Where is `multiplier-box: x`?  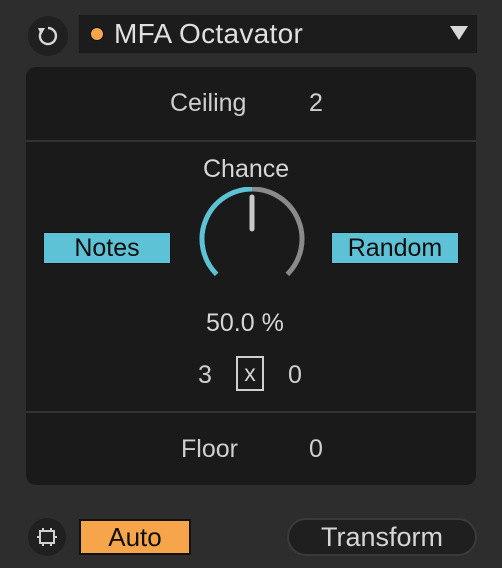
multiplier-box: x is located at coordinates (250, 373).